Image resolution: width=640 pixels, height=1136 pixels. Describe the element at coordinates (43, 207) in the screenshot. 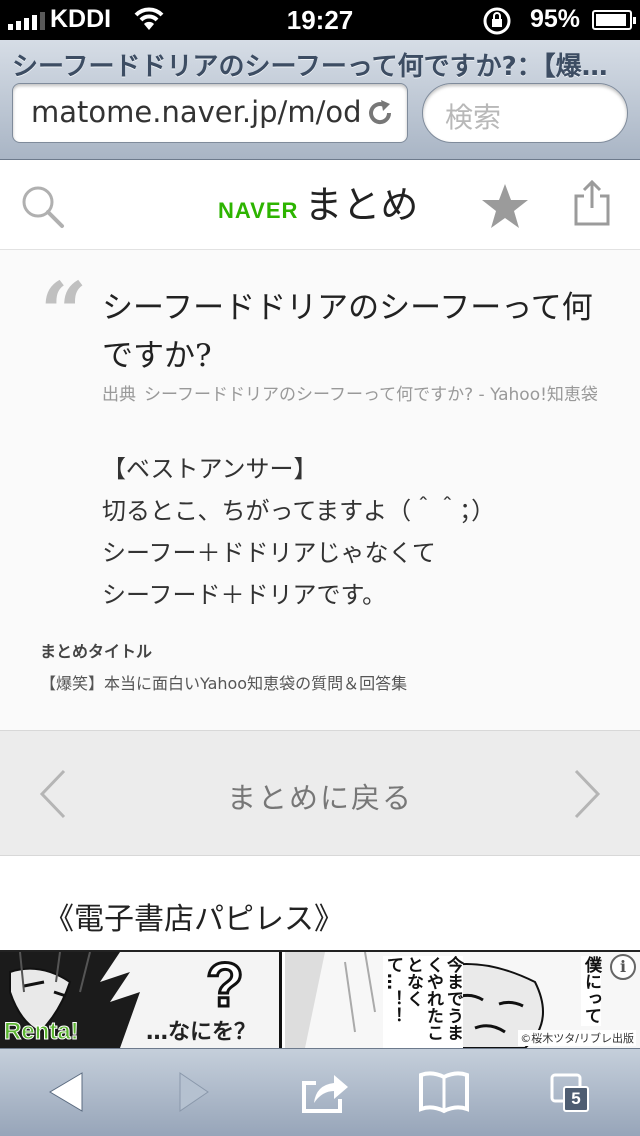

I see `search-icon` at that location.